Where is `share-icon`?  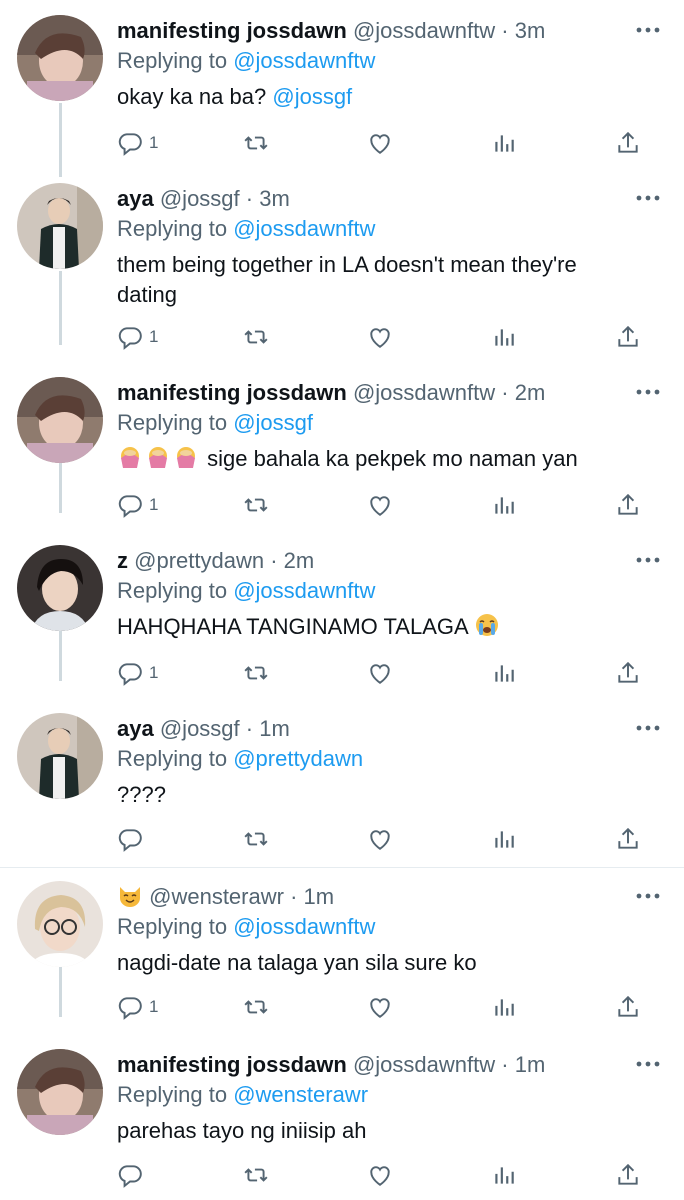
share-icon is located at coordinates (628, 142).